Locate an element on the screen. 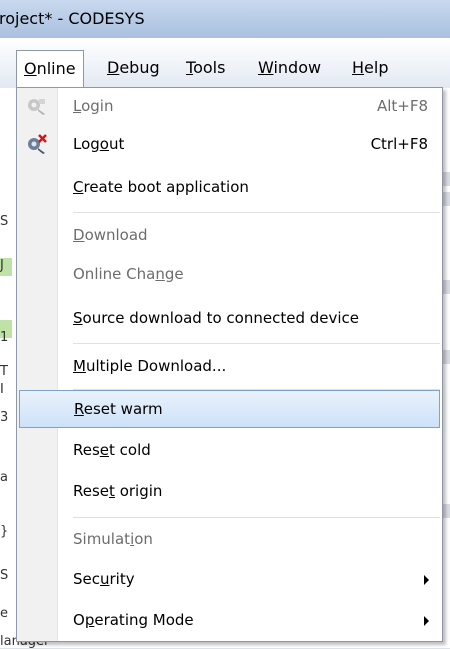 The width and height of the screenshot is (450, 649). menu-item-label: Login is located at coordinates (93, 106).